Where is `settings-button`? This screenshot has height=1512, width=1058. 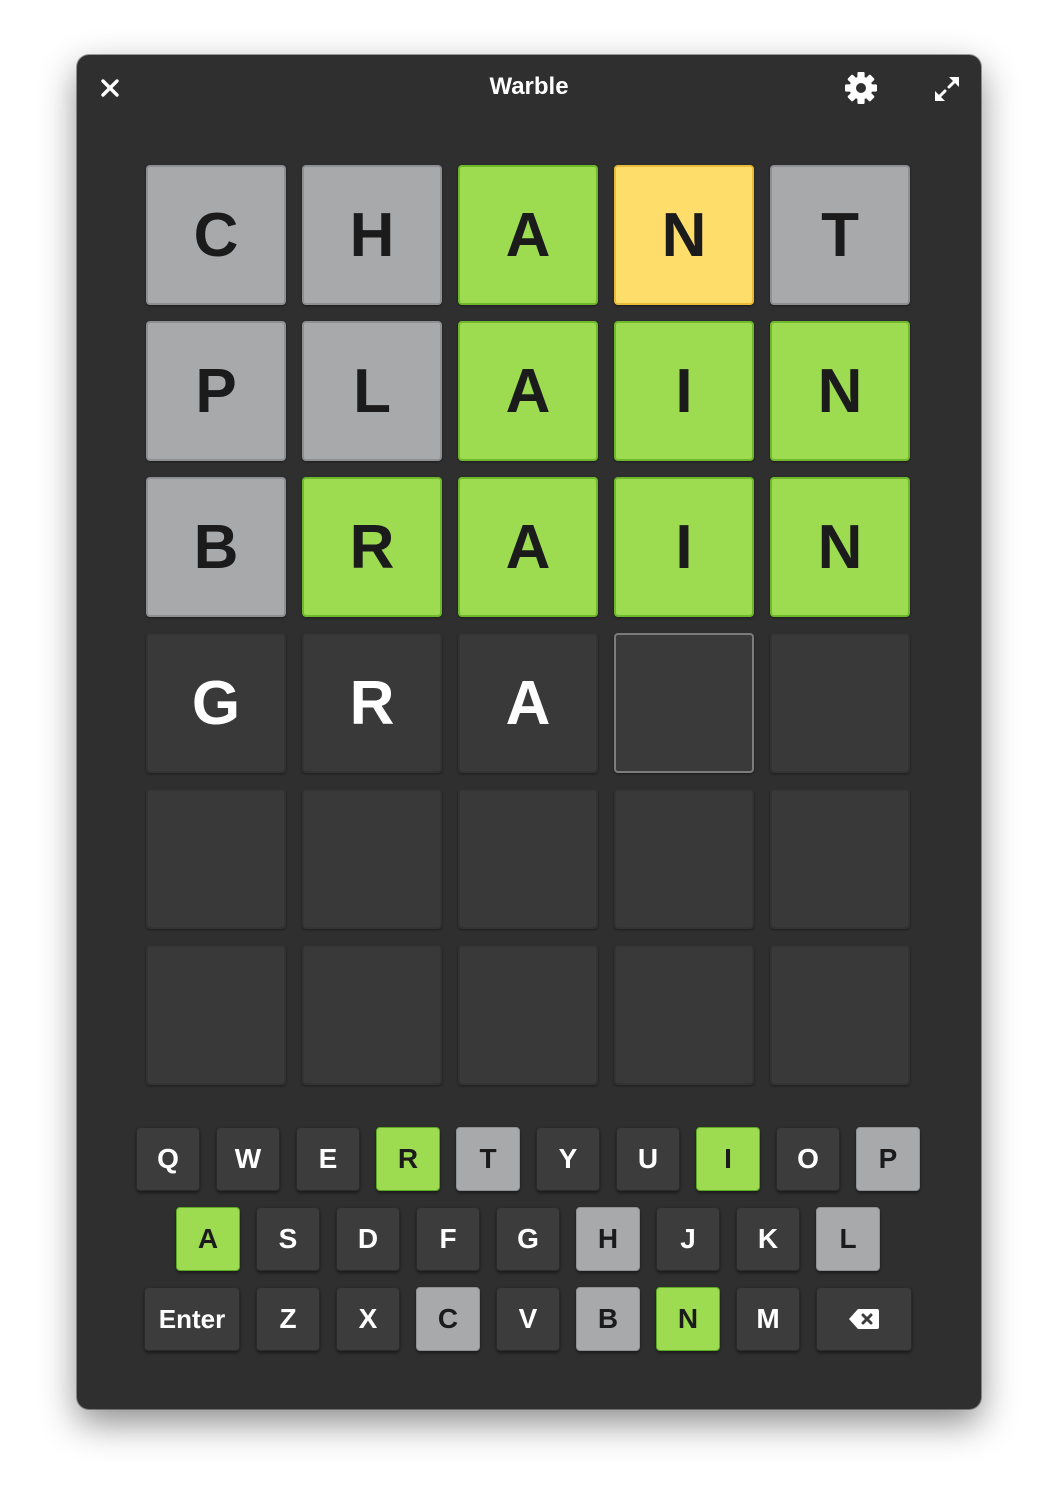
settings-button is located at coordinates (861, 88).